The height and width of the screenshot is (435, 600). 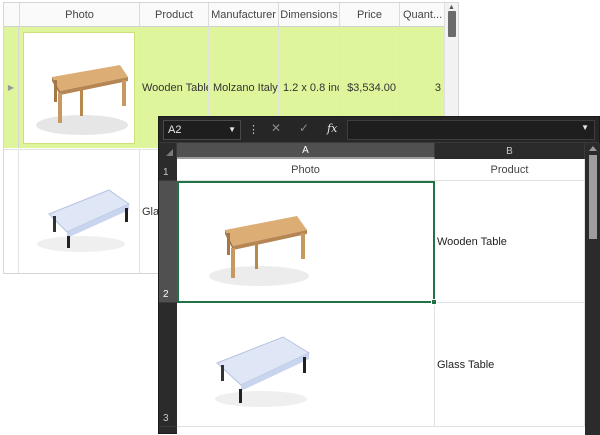 I want to click on grid-header-indicator, so click(x=12, y=15).